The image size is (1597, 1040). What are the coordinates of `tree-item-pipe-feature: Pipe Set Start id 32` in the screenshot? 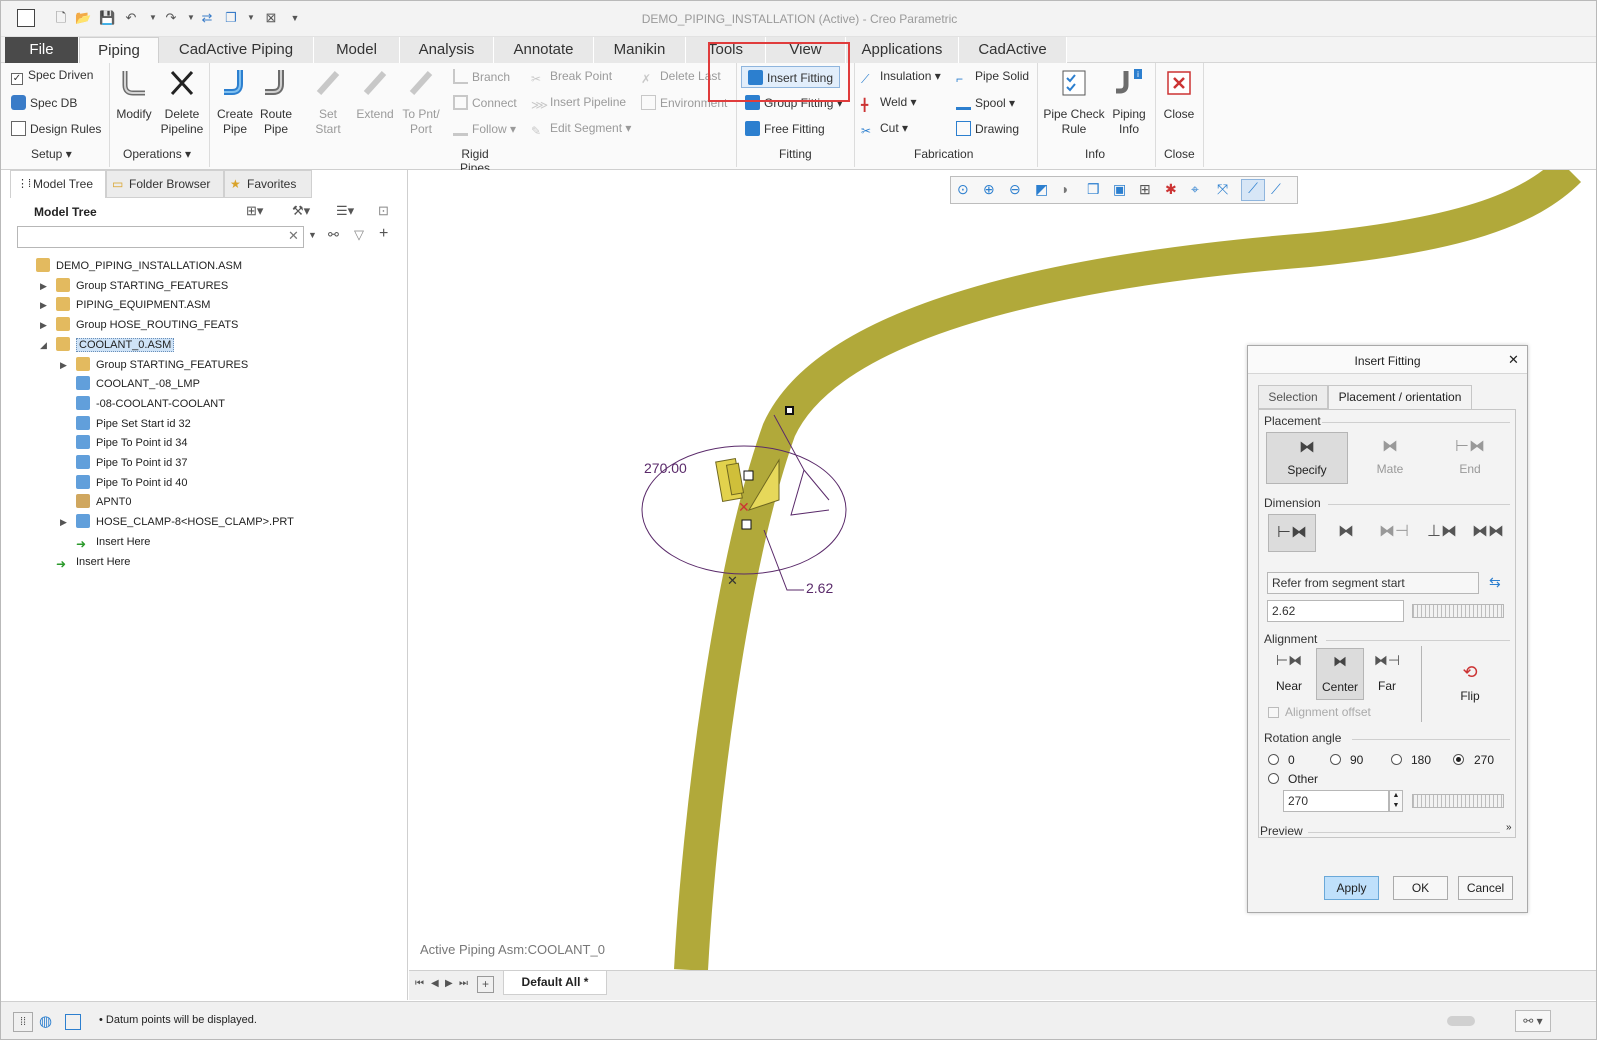 It's located at (133, 424).